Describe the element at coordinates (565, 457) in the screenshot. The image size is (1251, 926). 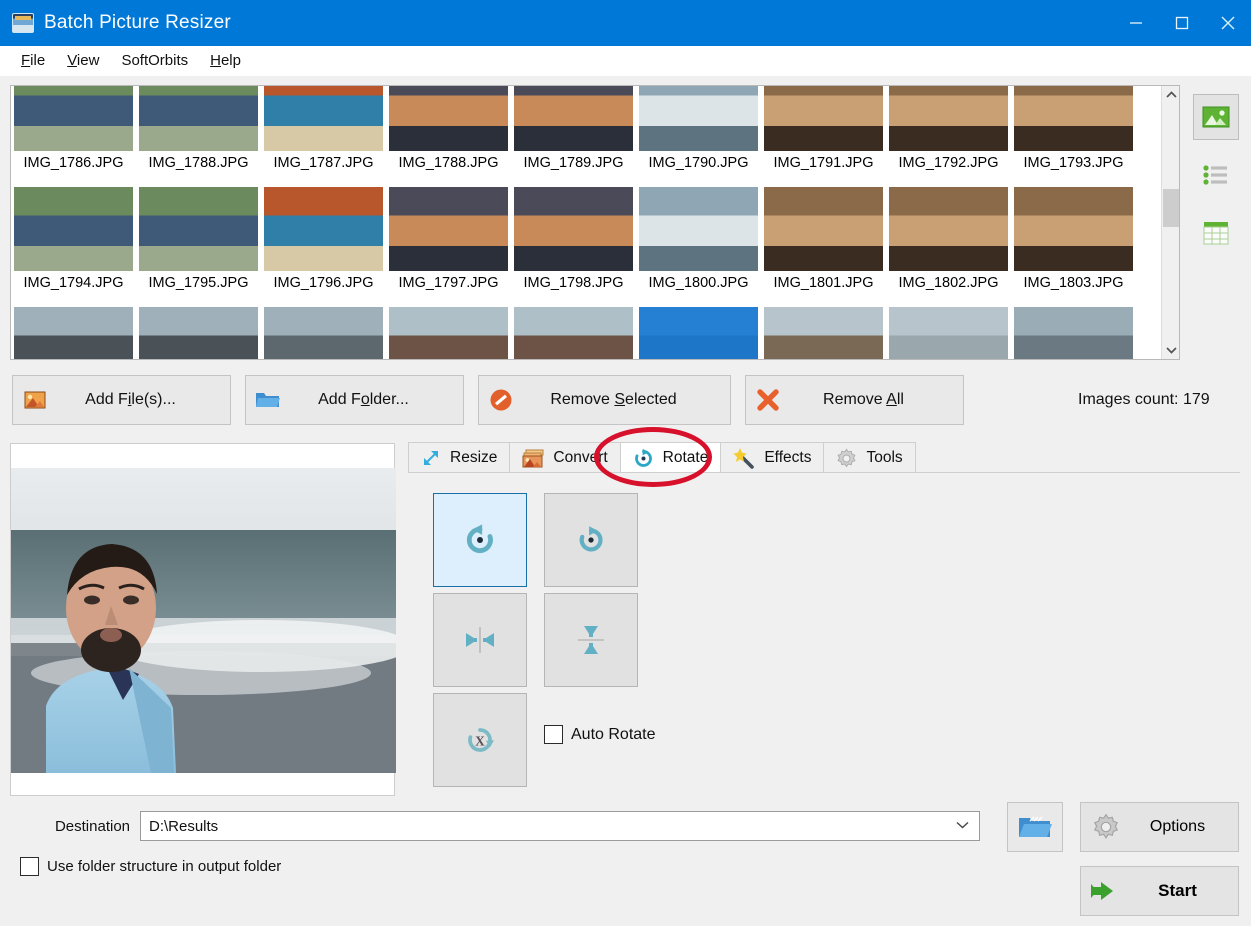
I see `tab-convert: Convert` at that location.